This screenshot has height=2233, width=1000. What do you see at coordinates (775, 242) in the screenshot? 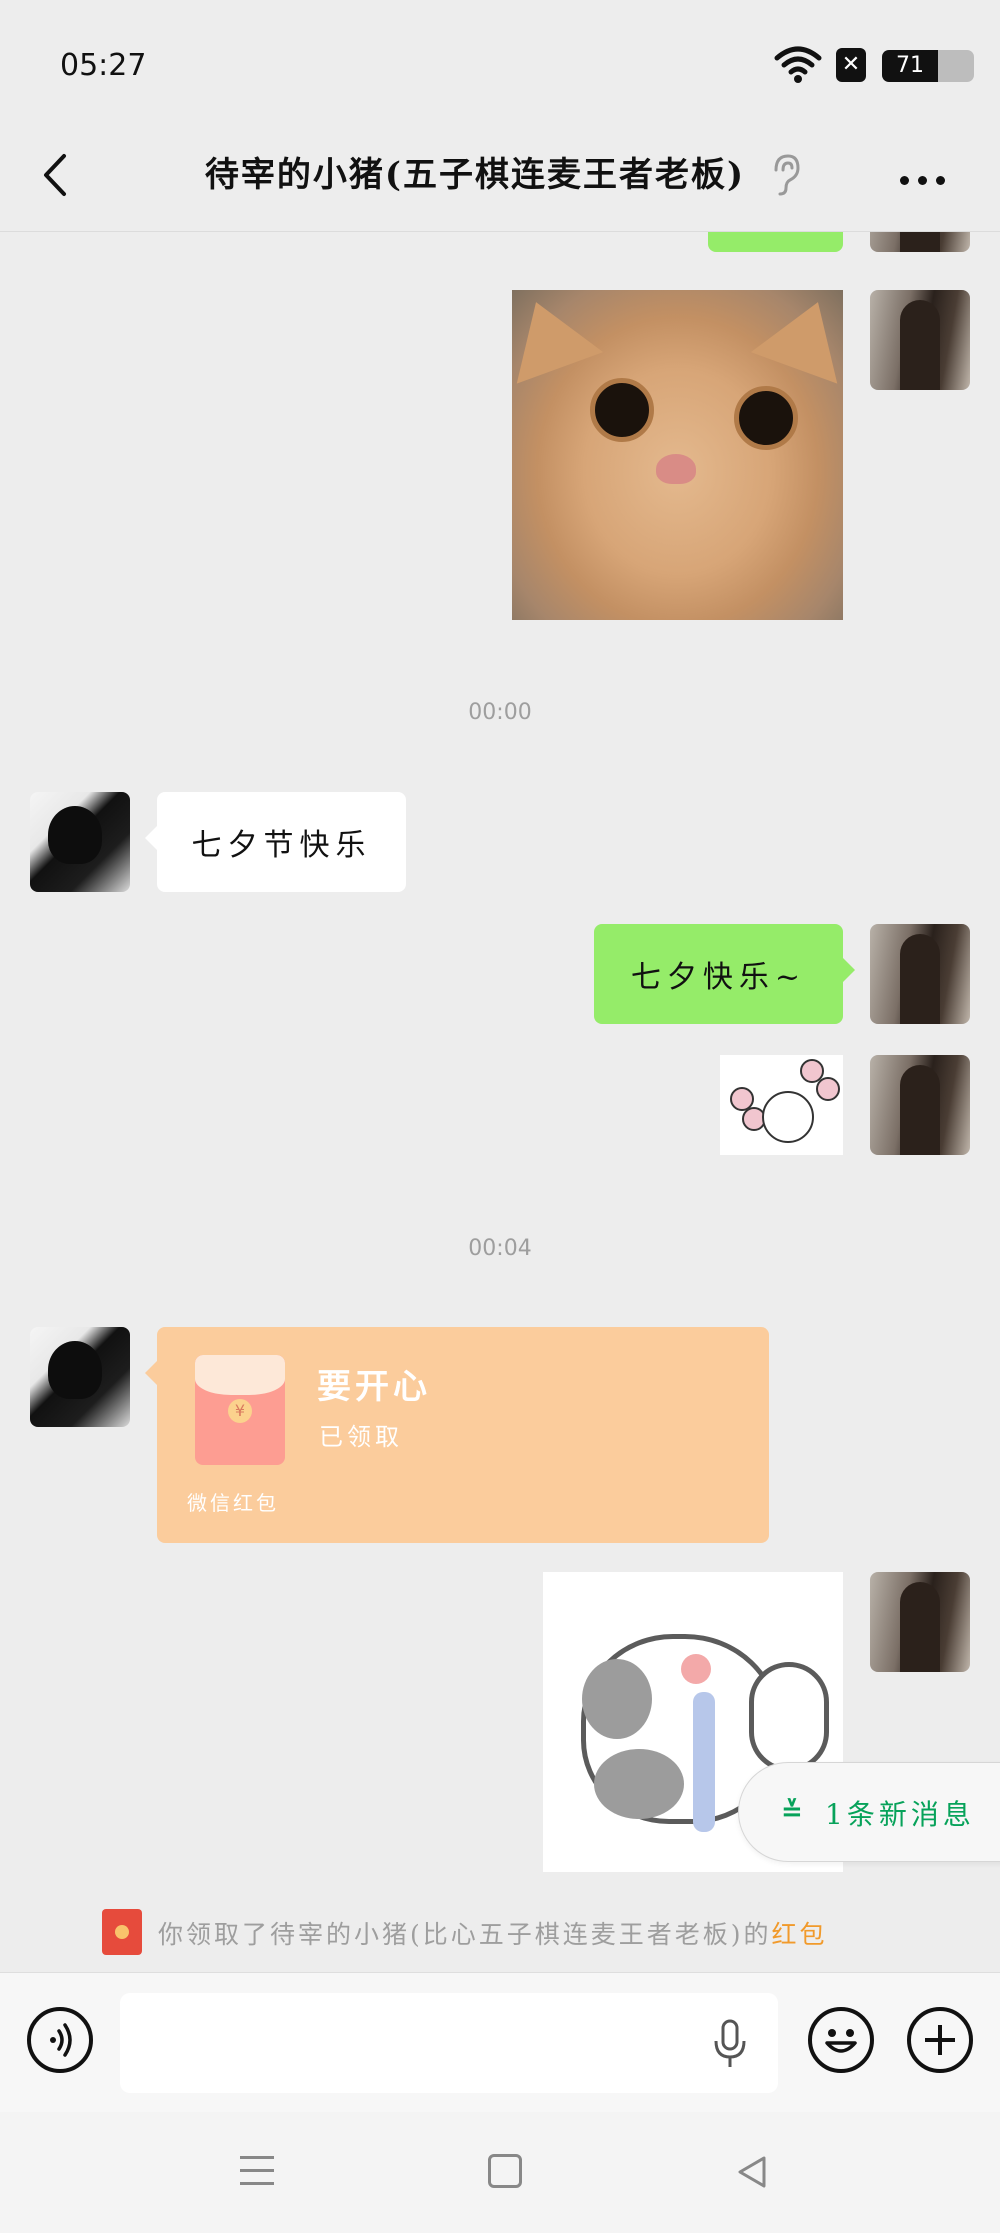
I see `message-bubble-partial` at bounding box center [775, 242].